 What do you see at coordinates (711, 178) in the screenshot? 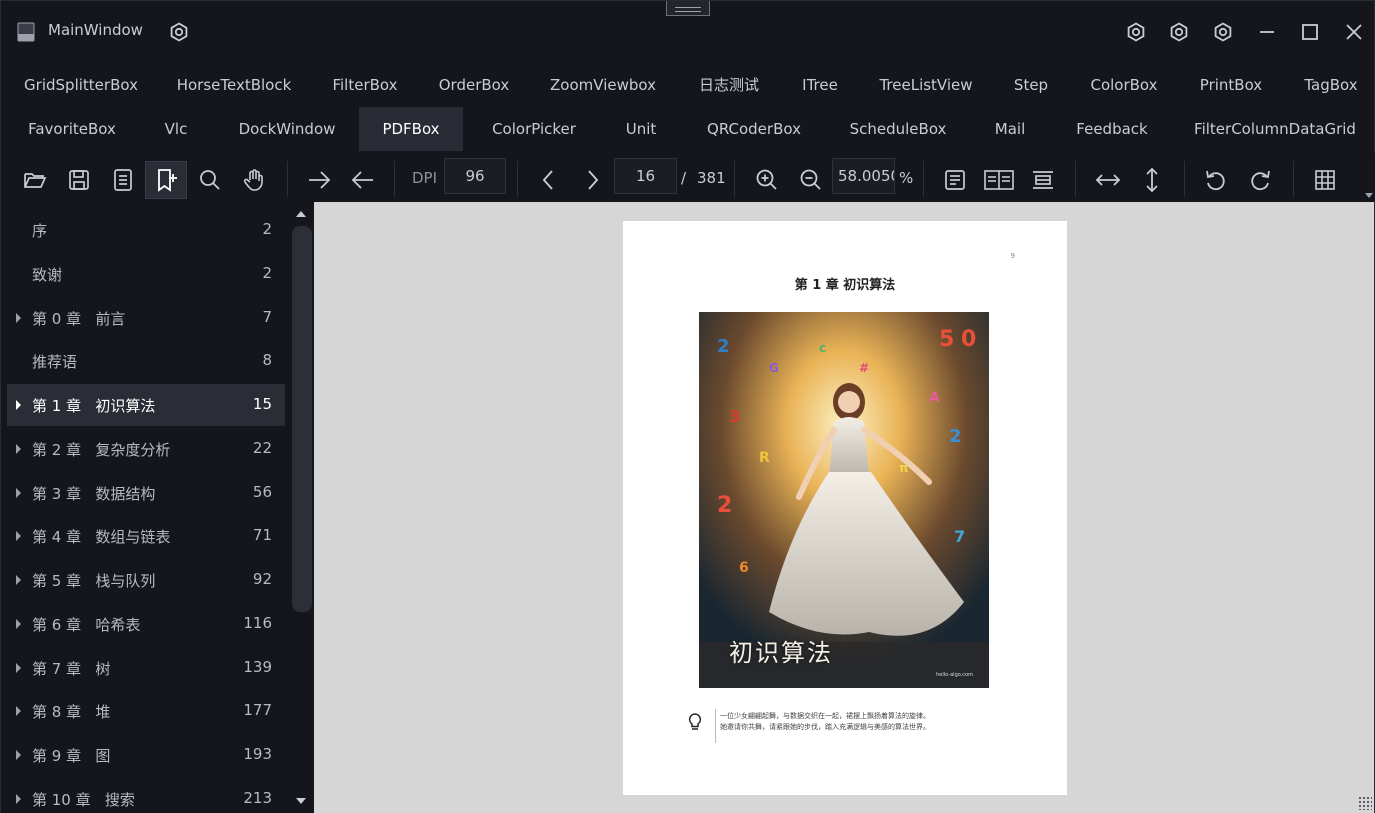
I see `total-pages: 381` at bounding box center [711, 178].